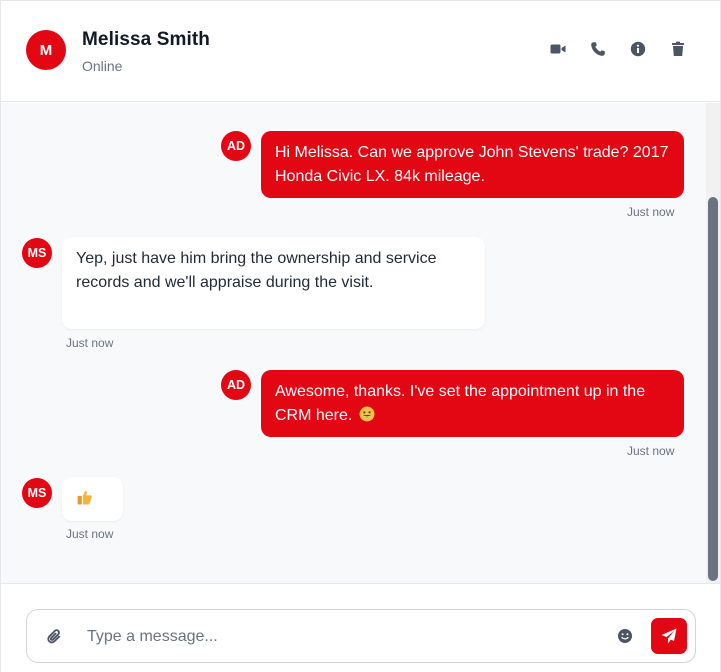  What do you see at coordinates (146, 39) in the screenshot?
I see `contact-name: Melissa Smith` at bounding box center [146, 39].